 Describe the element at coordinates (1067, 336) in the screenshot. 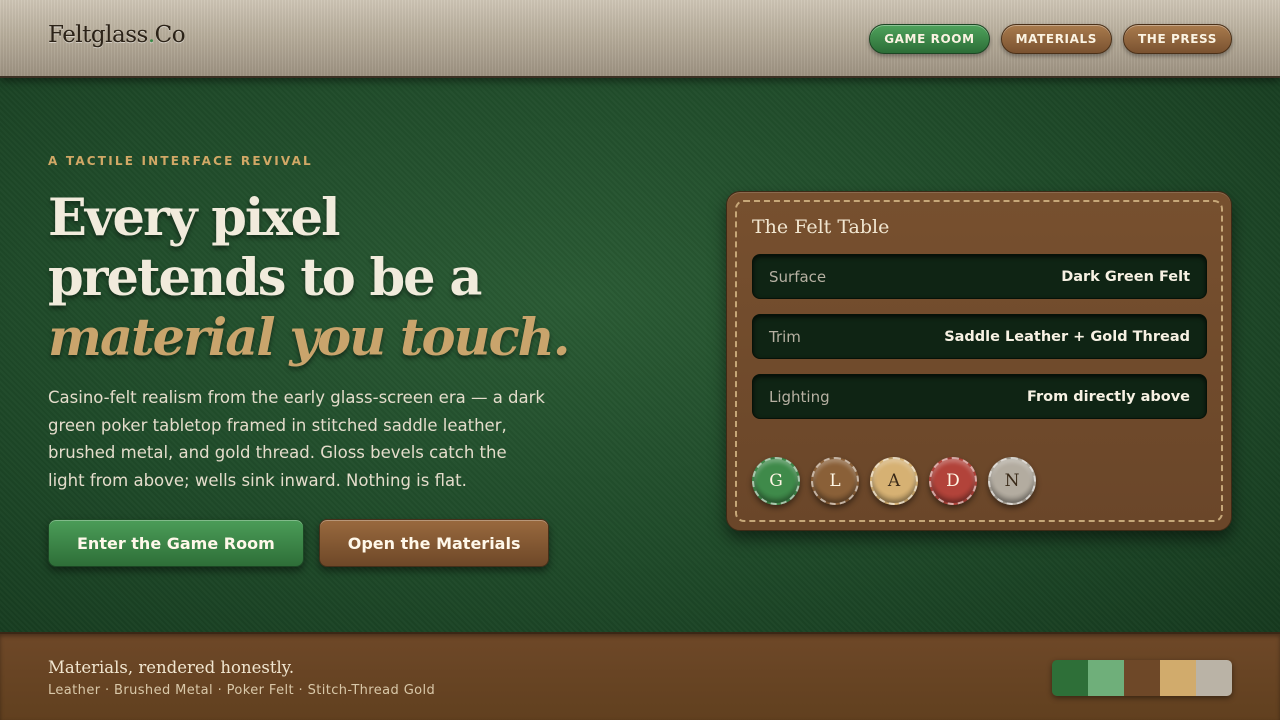

I see `spec-value: Saddle Leather + Gold Thread` at that location.